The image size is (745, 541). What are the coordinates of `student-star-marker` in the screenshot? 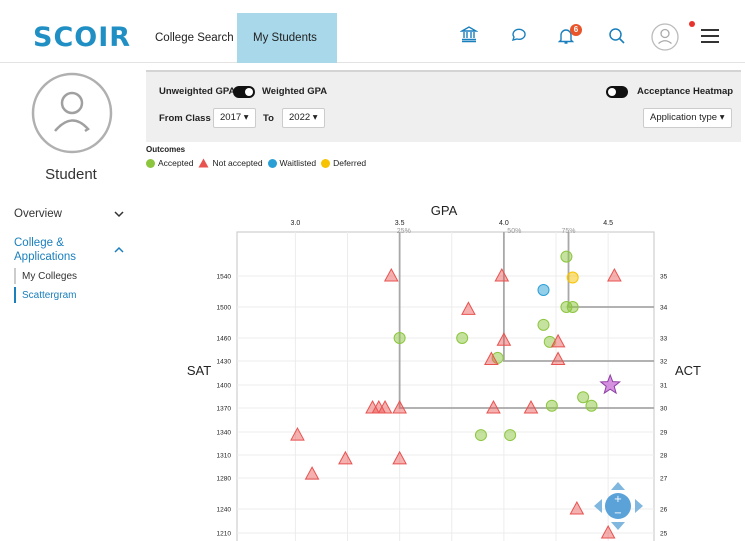 It's located at (610, 384).